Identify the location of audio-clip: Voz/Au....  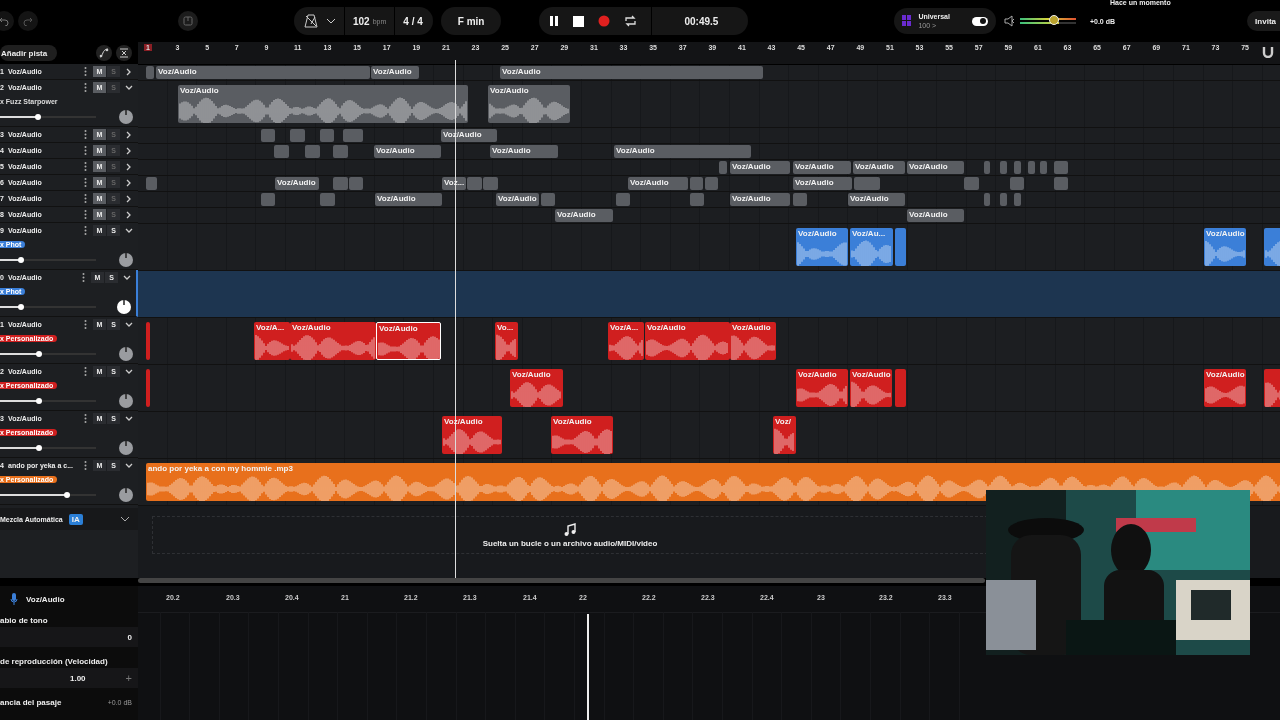
(871, 247).